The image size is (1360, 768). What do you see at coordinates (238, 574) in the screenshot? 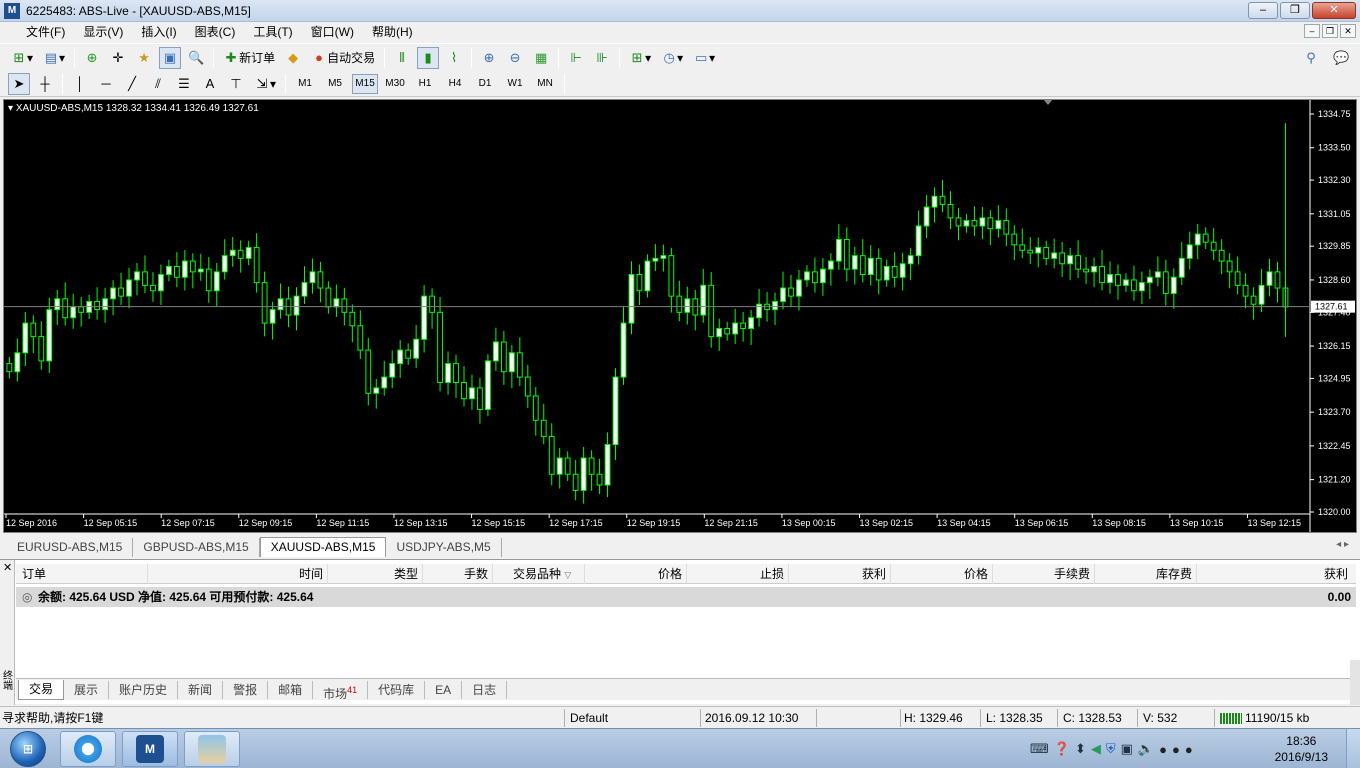
I see `col-time: 时间` at bounding box center [238, 574].